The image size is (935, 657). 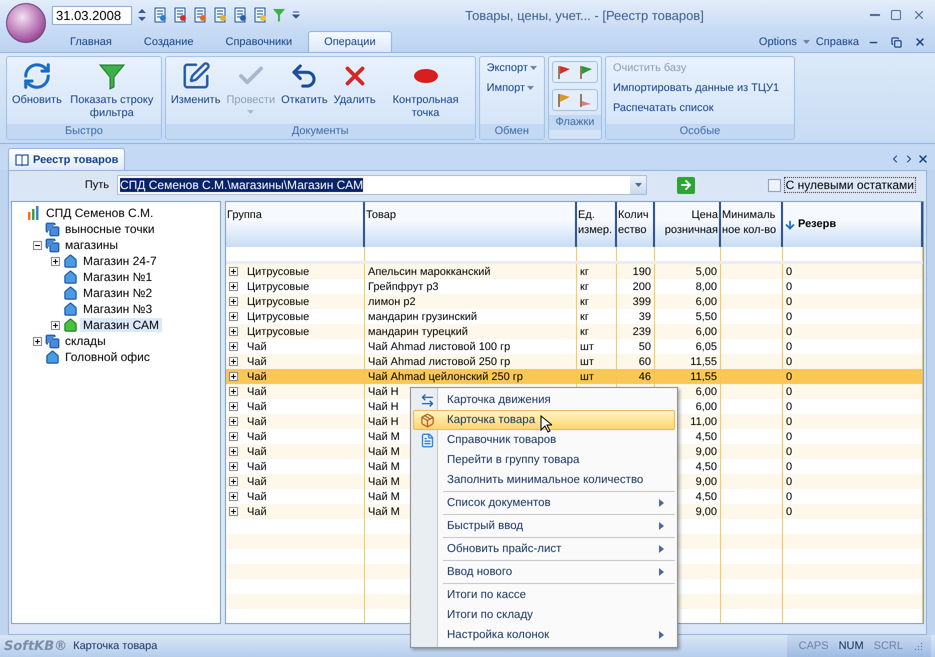 I want to click on notes-document-icon, so click(x=260, y=15).